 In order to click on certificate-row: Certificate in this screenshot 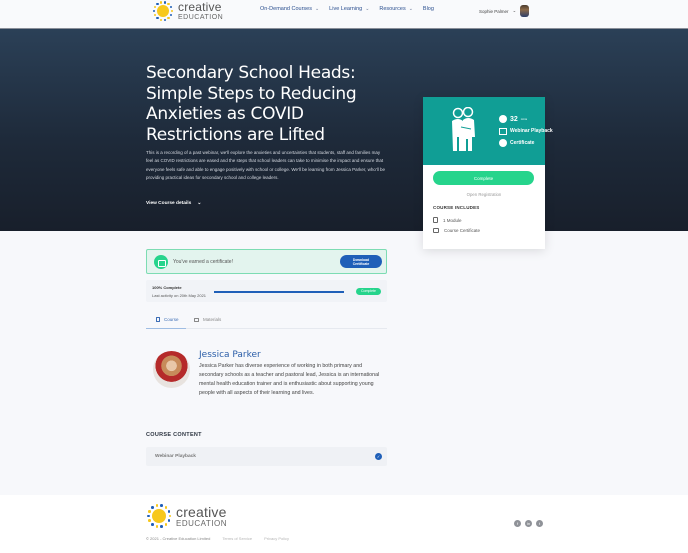, I will do `click(526, 143)`.